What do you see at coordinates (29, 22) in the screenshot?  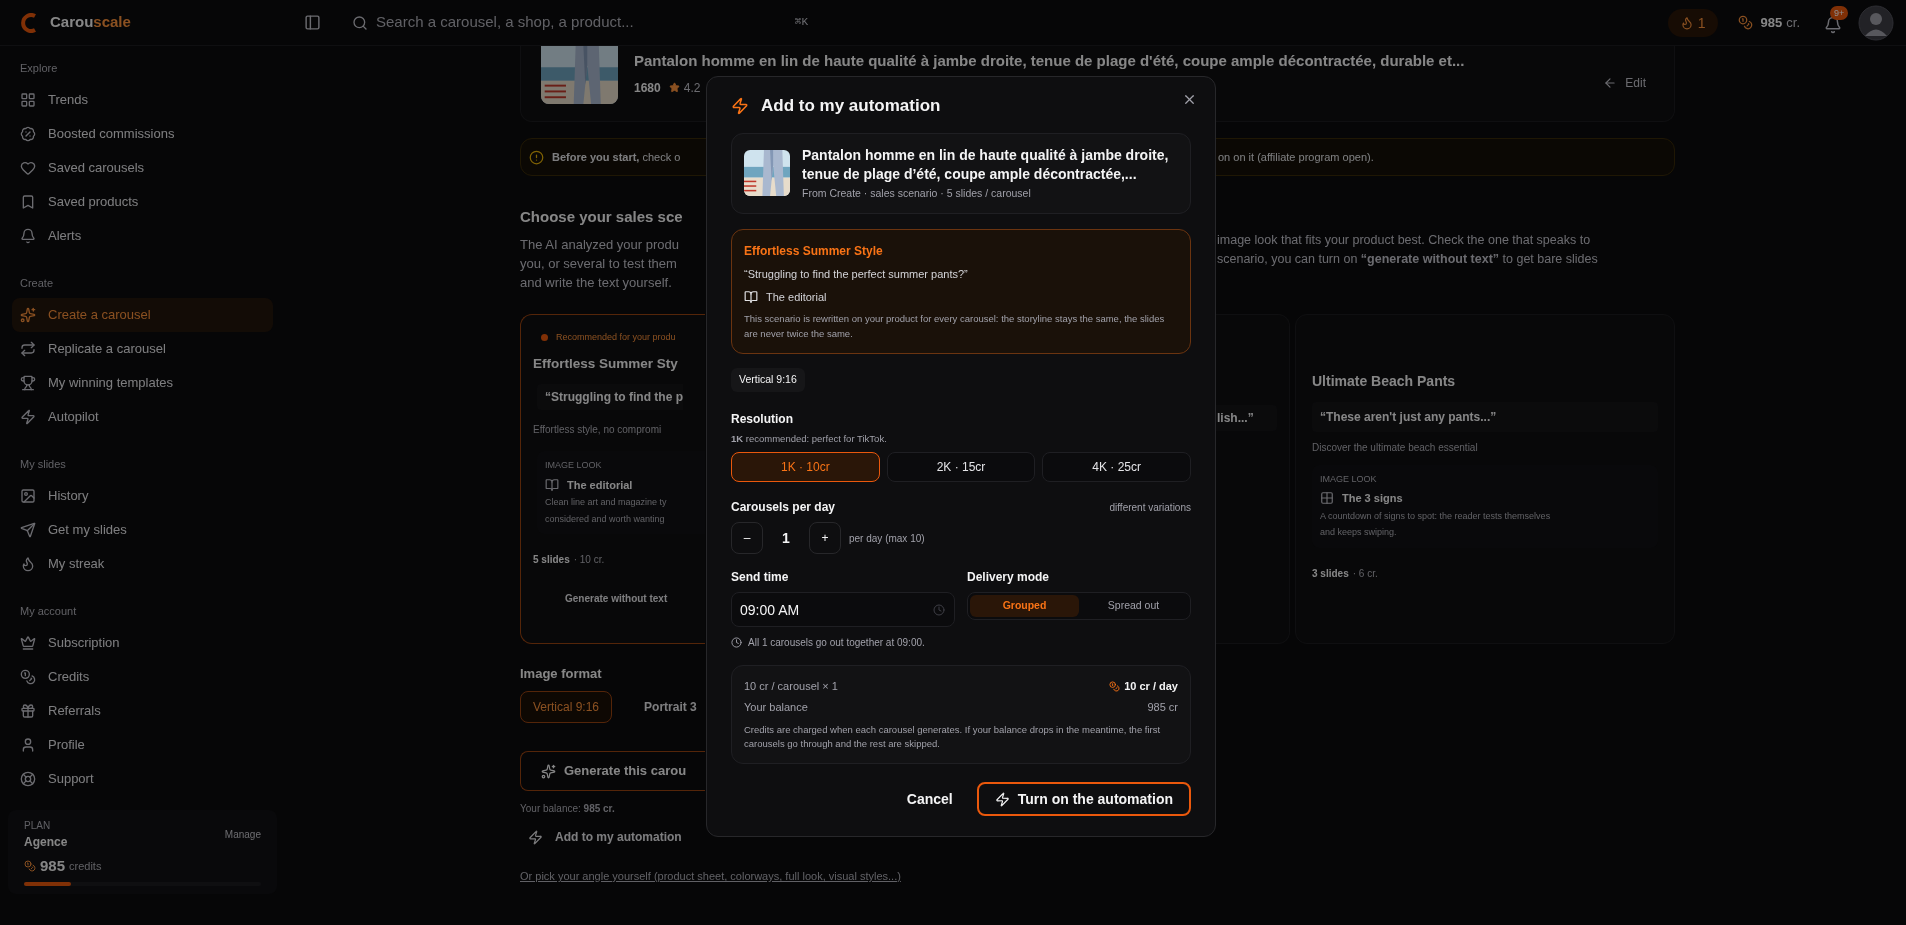 I see `logo-icon` at bounding box center [29, 22].